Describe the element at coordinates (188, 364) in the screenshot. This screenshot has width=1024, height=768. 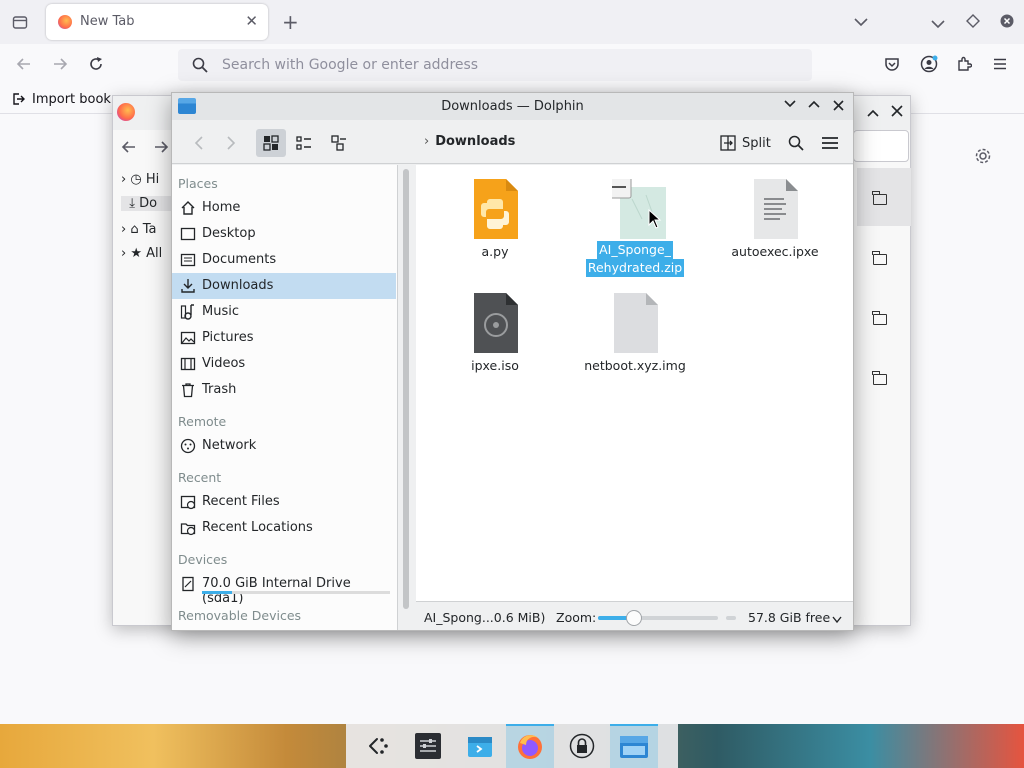
I see `videos-icon` at that location.